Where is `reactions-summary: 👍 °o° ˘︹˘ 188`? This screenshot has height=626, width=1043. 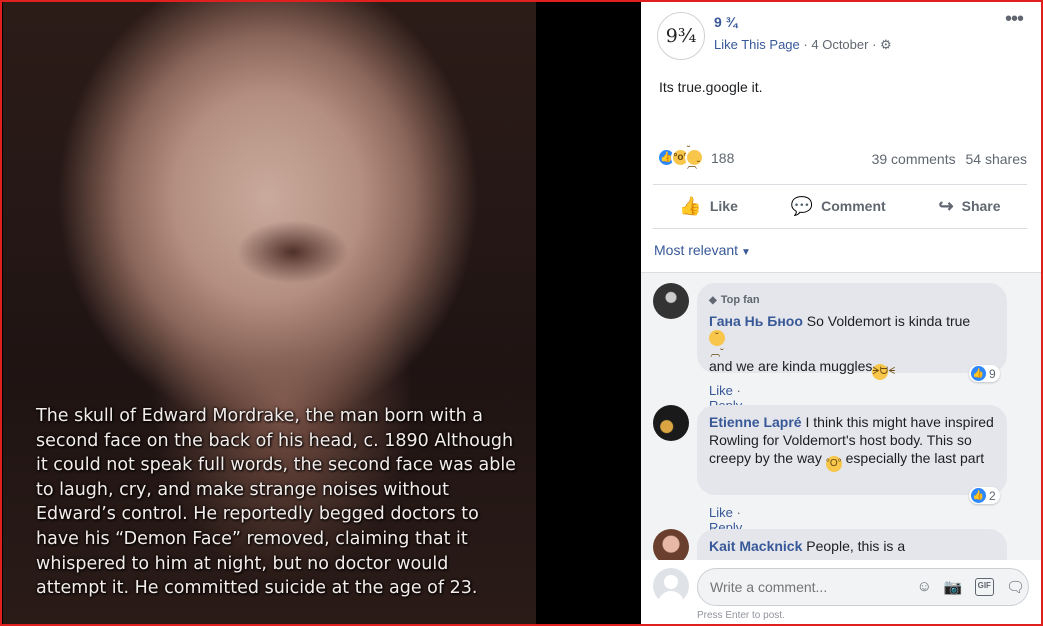
reactions-summary: 👍 °o° ˘︹˘ 188 is located at coordinates (696, 158).